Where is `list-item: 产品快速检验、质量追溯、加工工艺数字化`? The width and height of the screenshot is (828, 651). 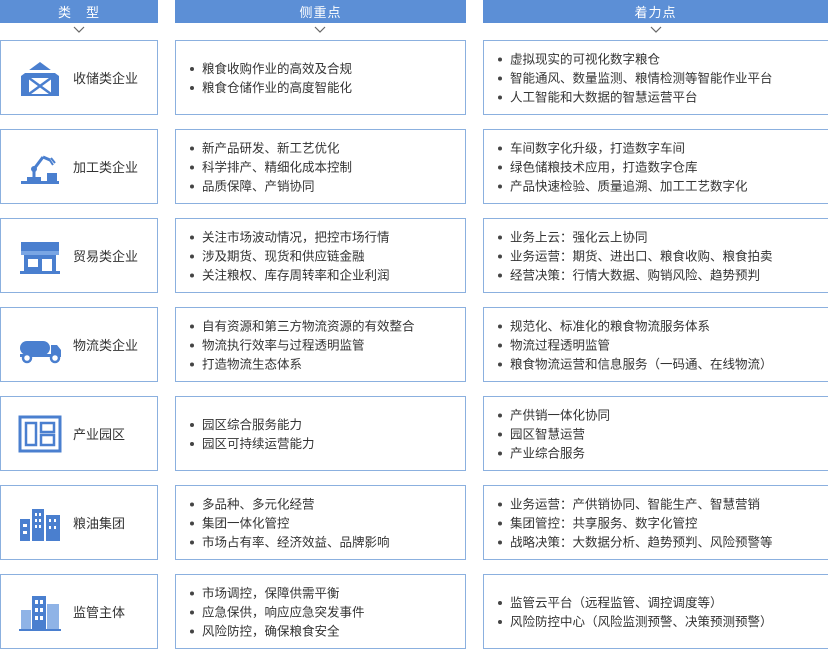
list-item: 产品快速检验、质量追溯、加工工艺数字化 is located at coordinates (660, 185).